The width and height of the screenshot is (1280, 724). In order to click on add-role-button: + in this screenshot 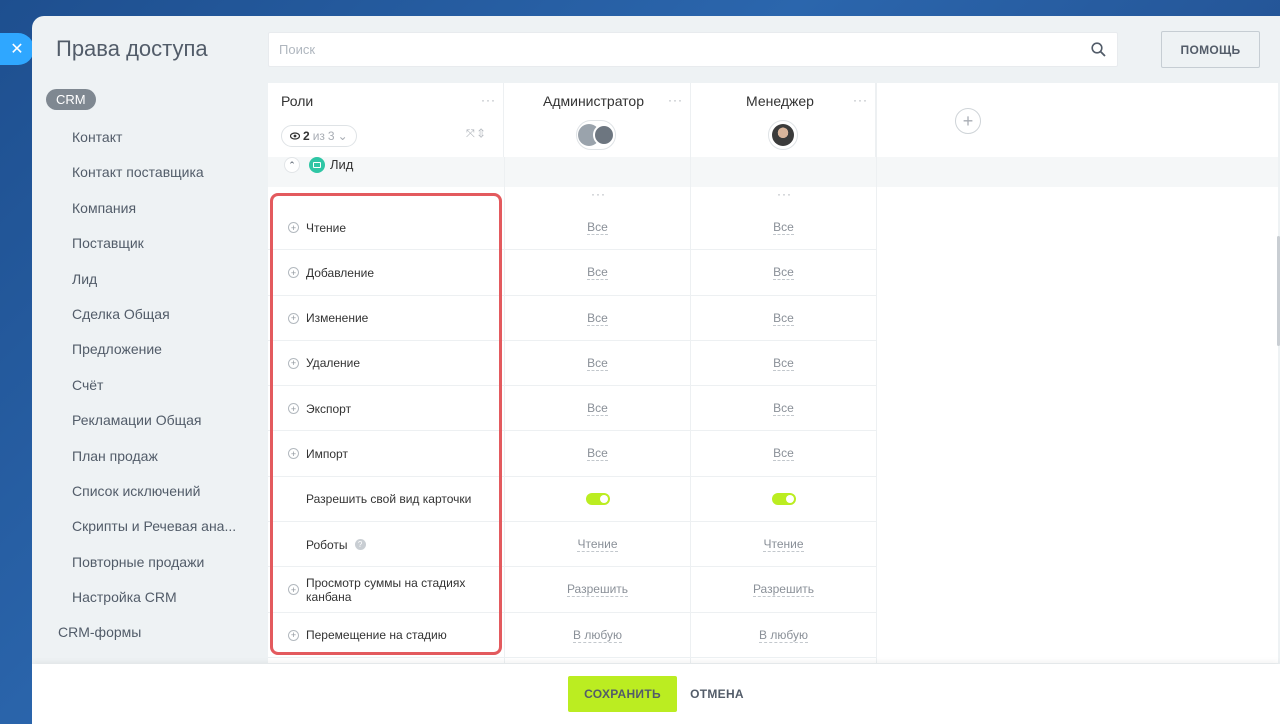, I will do `click(968, 121)`.